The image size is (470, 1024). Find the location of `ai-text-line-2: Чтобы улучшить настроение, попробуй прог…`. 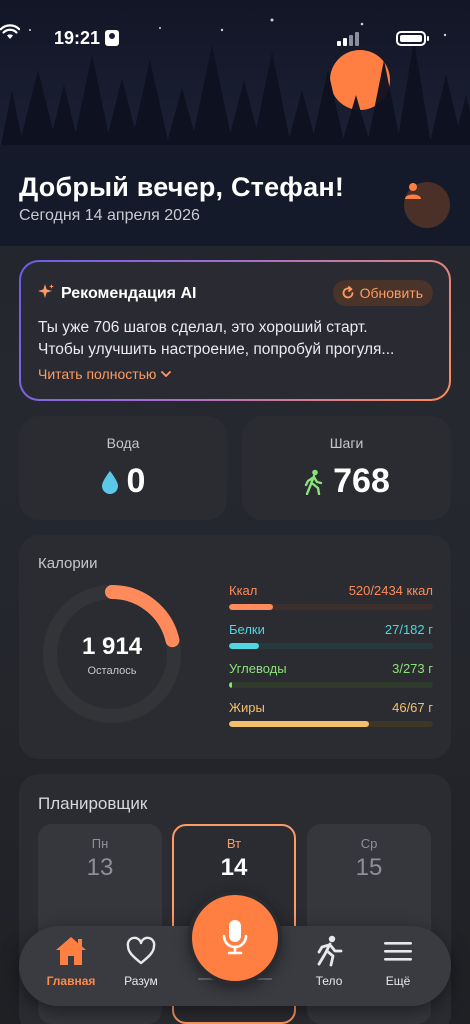

ai-text-line-2: Чтобы улучшить настроение, попробуй прог… is located at coordinates (216, 349).